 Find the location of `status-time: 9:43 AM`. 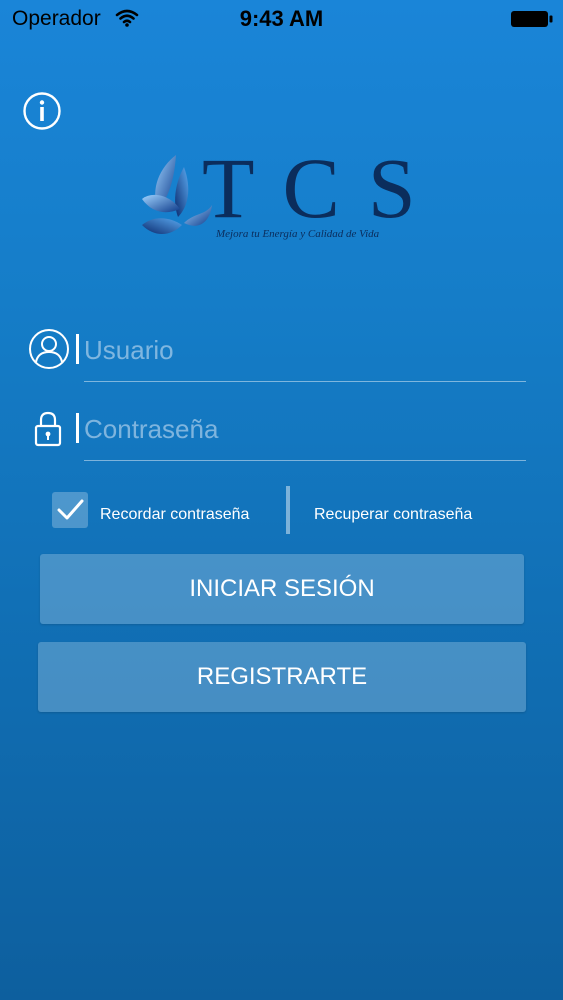

status-time: 9:43 AM is located at coordinates (281, 18).